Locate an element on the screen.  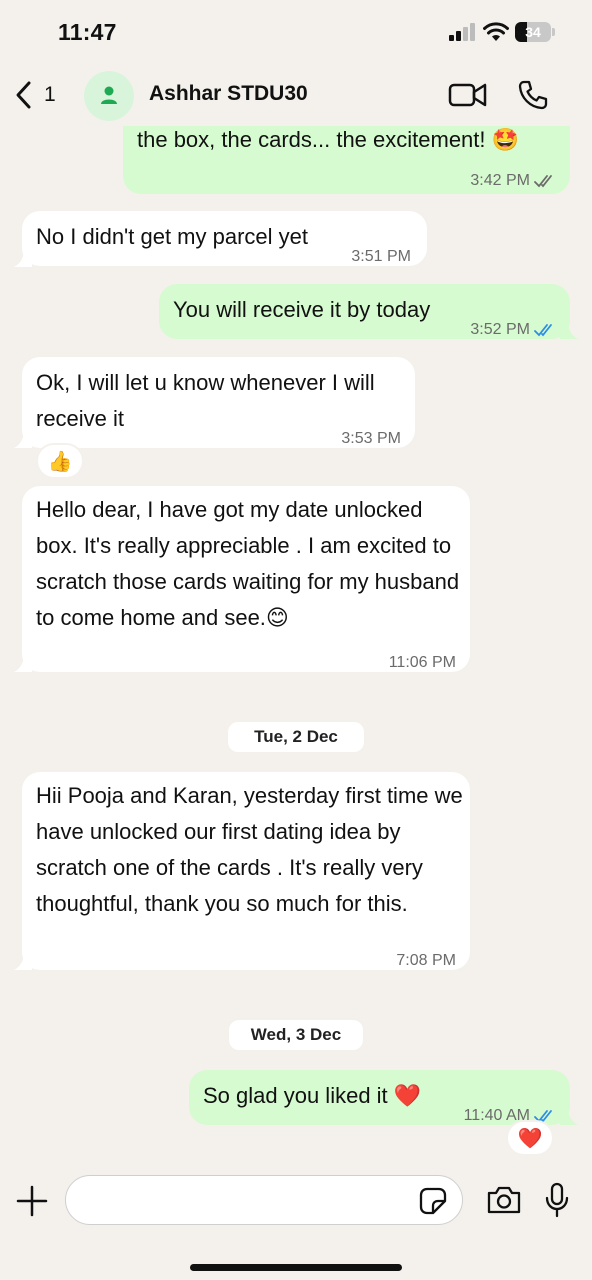
delivered-ticks-icon is located at coordinates (543, 181).